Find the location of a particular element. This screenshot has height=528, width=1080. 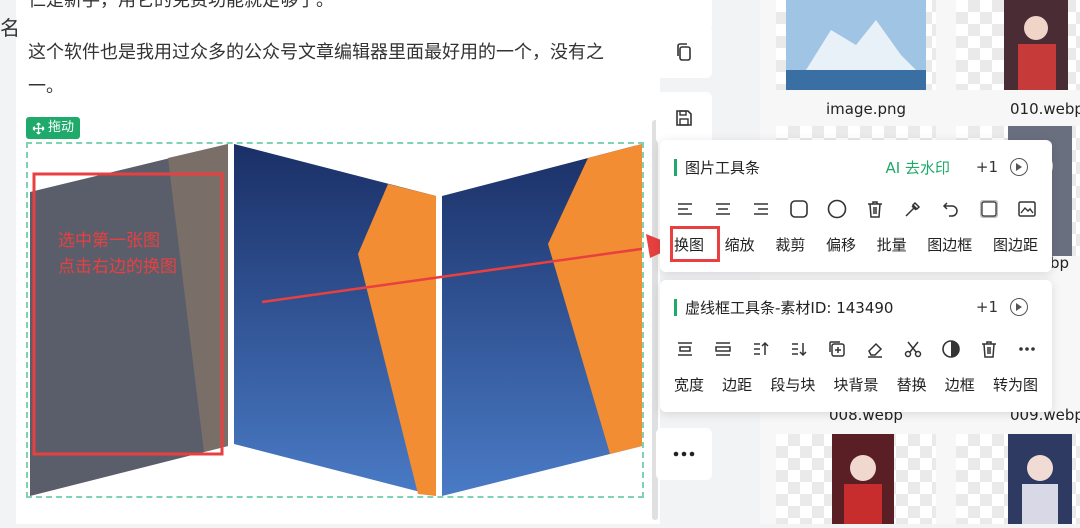

undo-icon is located at coordinates (951, 209).